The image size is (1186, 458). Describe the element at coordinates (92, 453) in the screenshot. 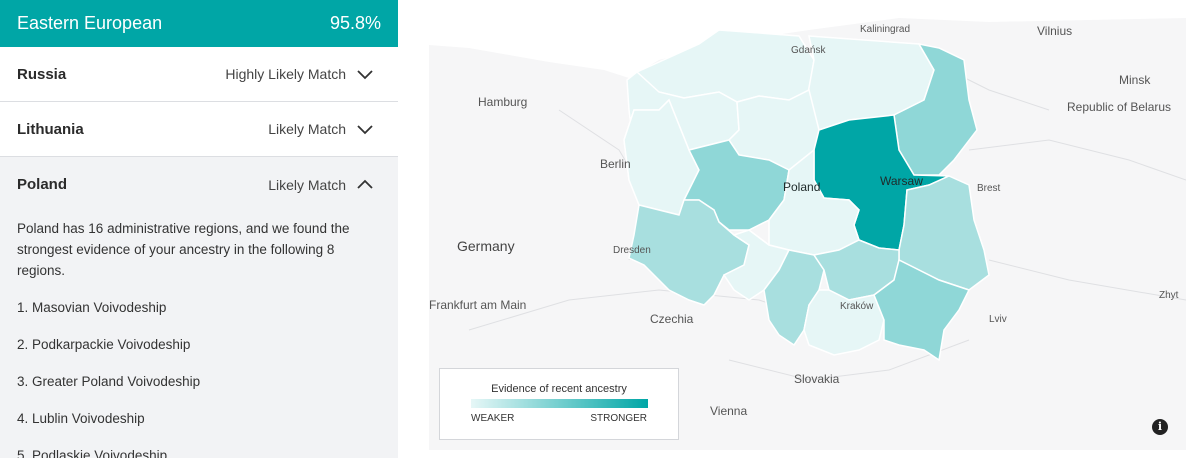

I see `region-item: 5. Podlaskie Voivodeship` at that location.